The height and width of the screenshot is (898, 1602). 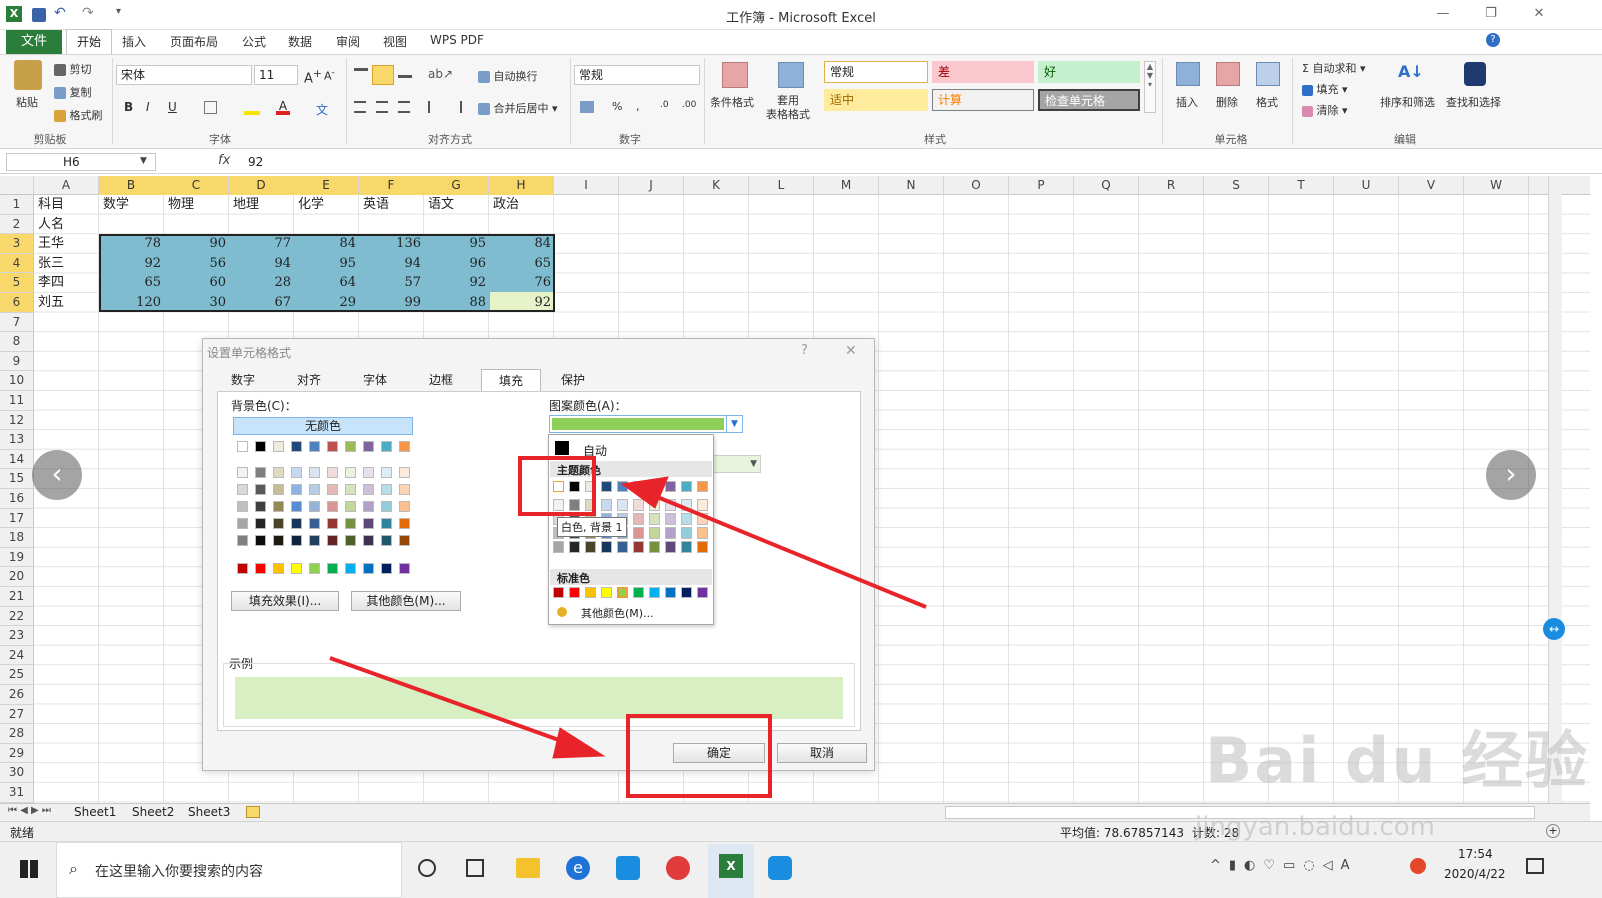 What do you see at coordinates (1511, 475) in the screenshot?
I see `next-arrow-icon: ›` at bounding box center [1511, 475].